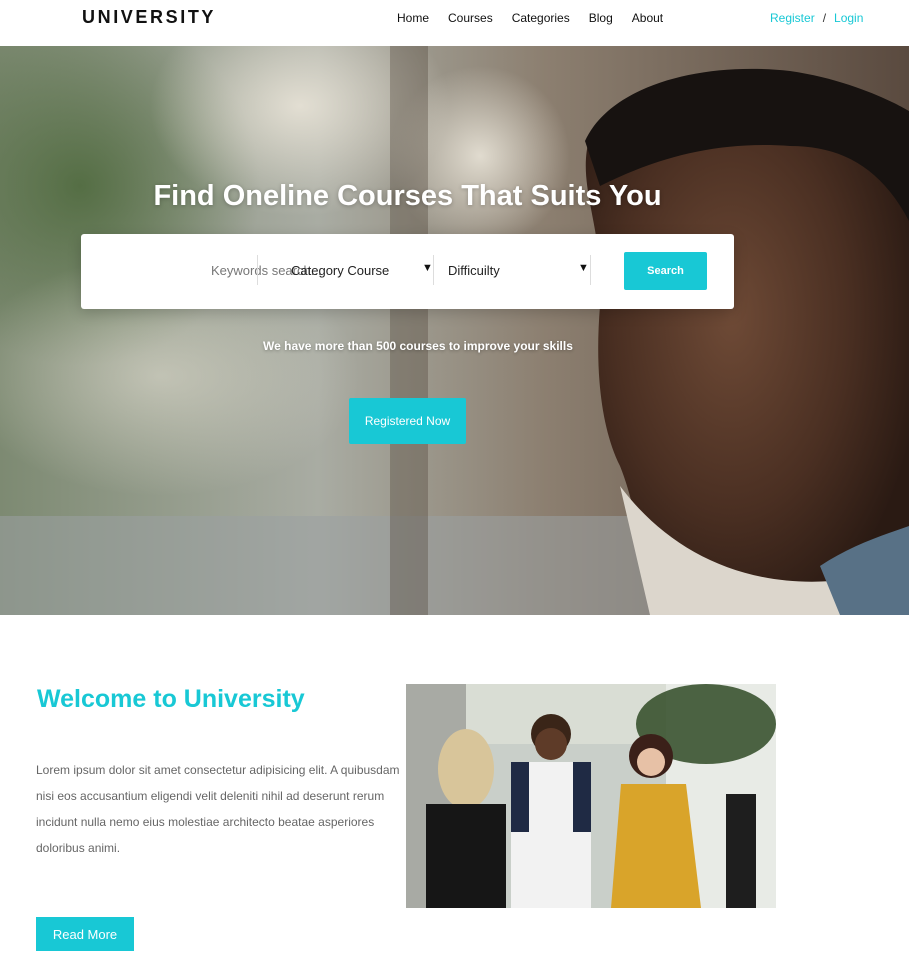  I want to click on welcome-title: Welcome to University, so click(171, 699).